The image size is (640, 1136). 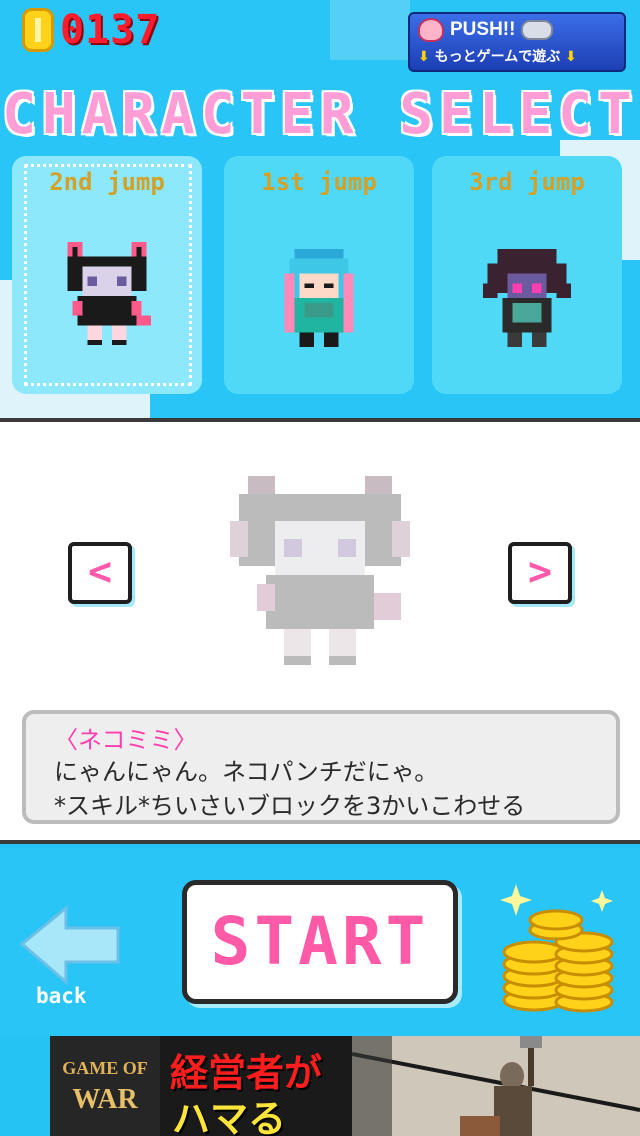 What do you see at coordinates (107, 182) in the screenshot?
I see `jump-label: 2nd jump` at bounding box center [107, 182].